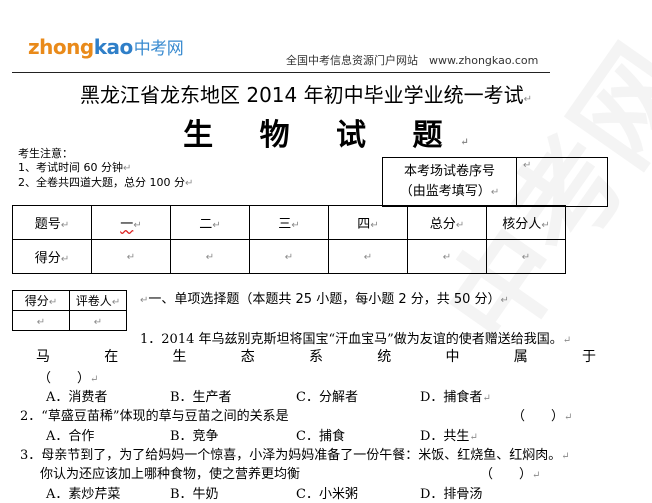  I want to click on question-1-stem-spread: 马 在 生 态 系 统 中 属 于, so click(316, 356).